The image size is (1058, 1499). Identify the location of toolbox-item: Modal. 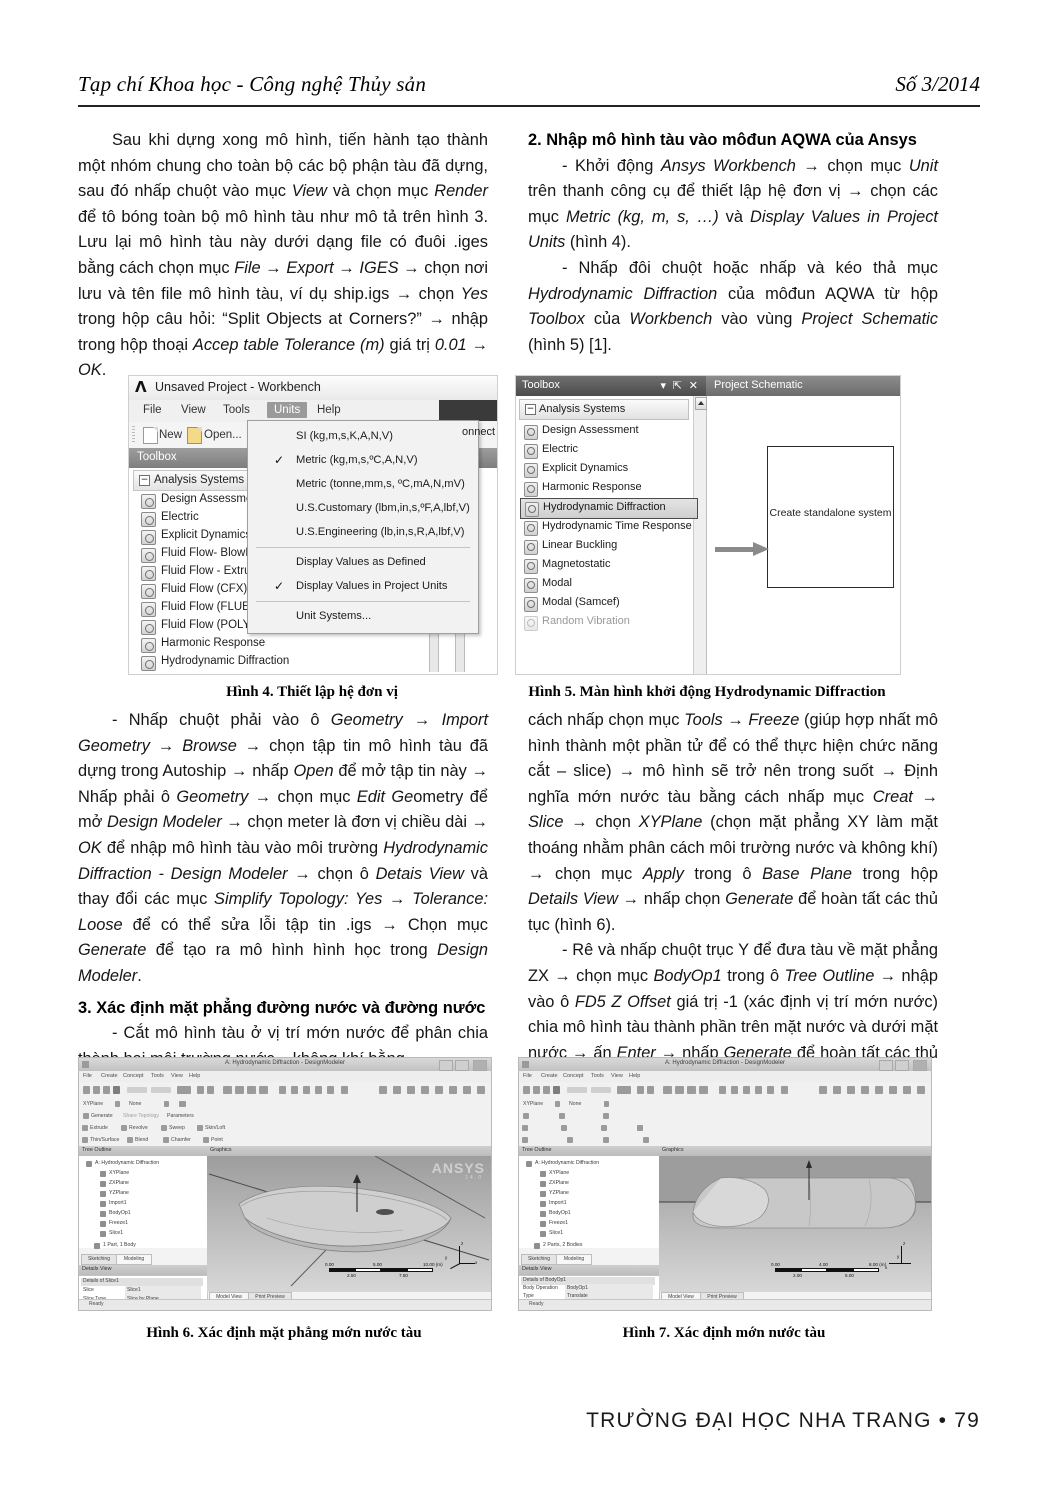
(609, 584).